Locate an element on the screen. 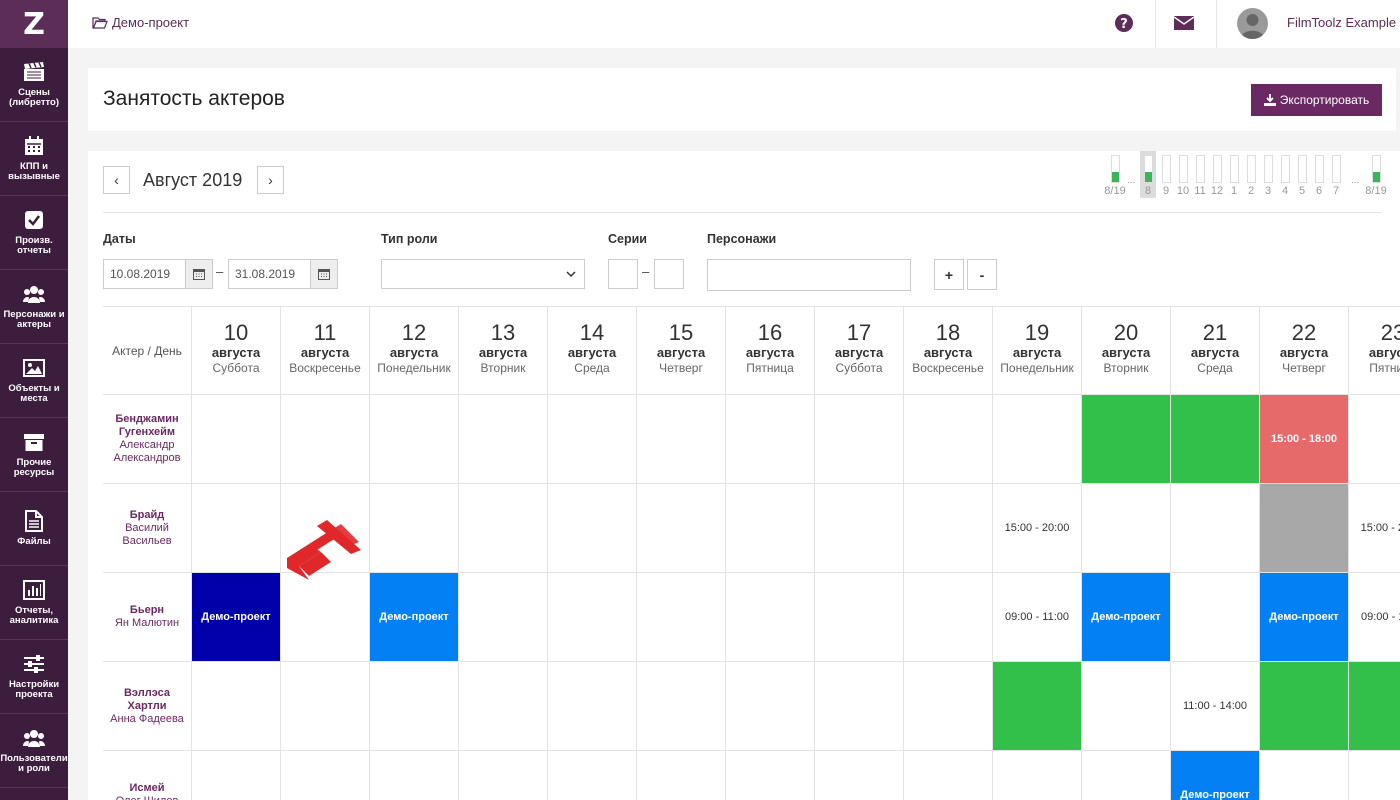 This screenshot has width=1400, height=800. user-name: FilmToolz Example is located at coordinates (1341, 22).